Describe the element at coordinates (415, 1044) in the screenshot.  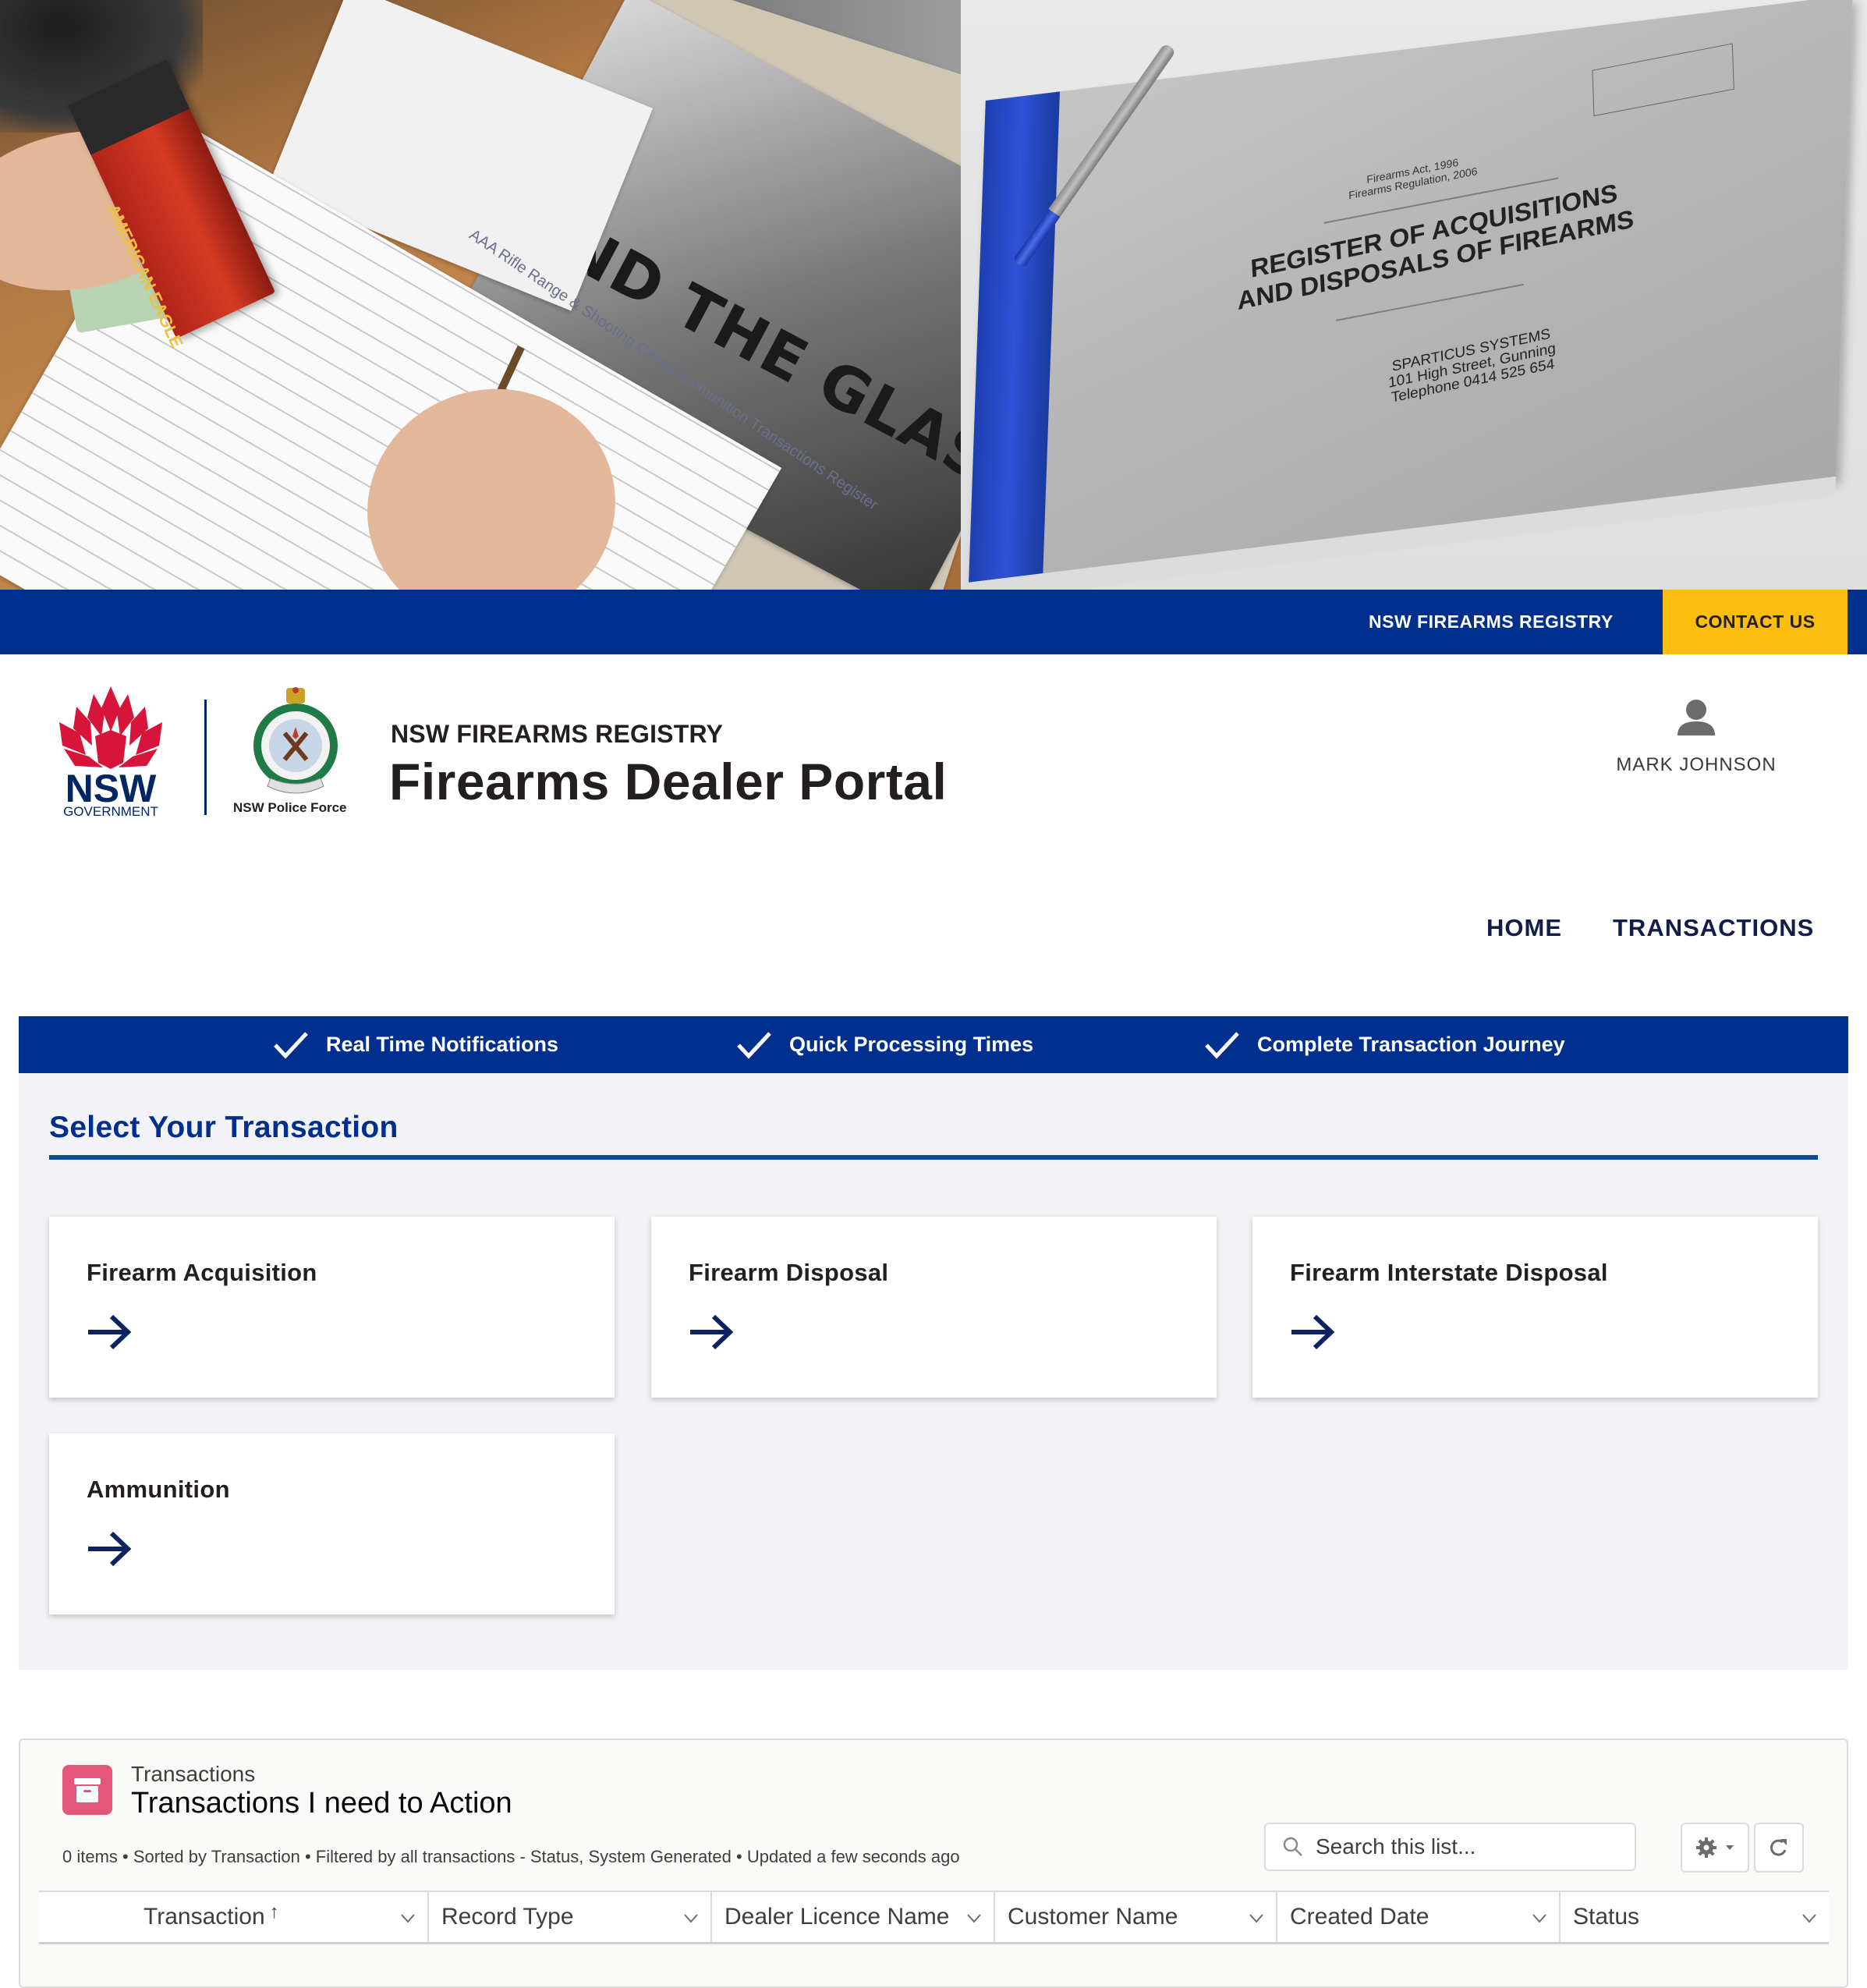
I see `feature-real-time-notifications: Real Time Notifications` at that location.